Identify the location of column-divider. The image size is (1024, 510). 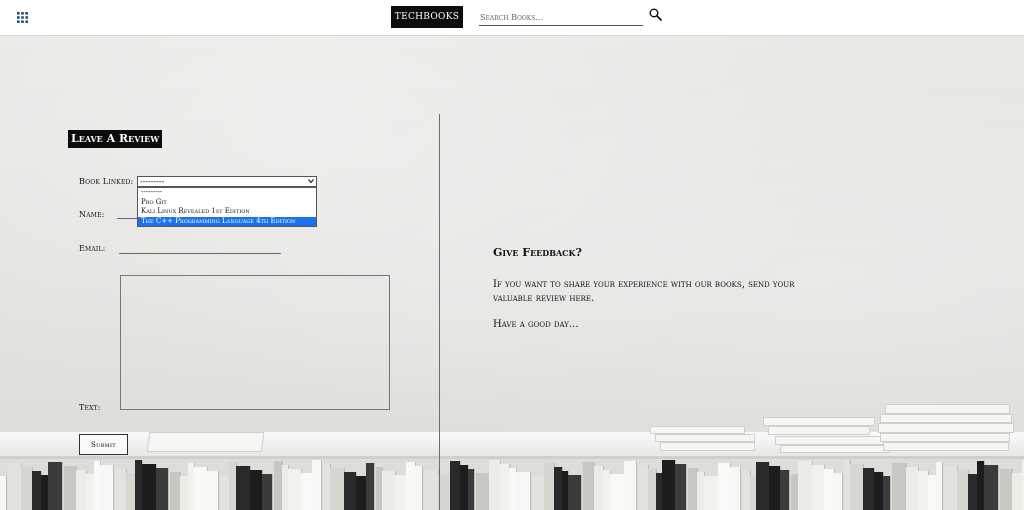
(439, 312).